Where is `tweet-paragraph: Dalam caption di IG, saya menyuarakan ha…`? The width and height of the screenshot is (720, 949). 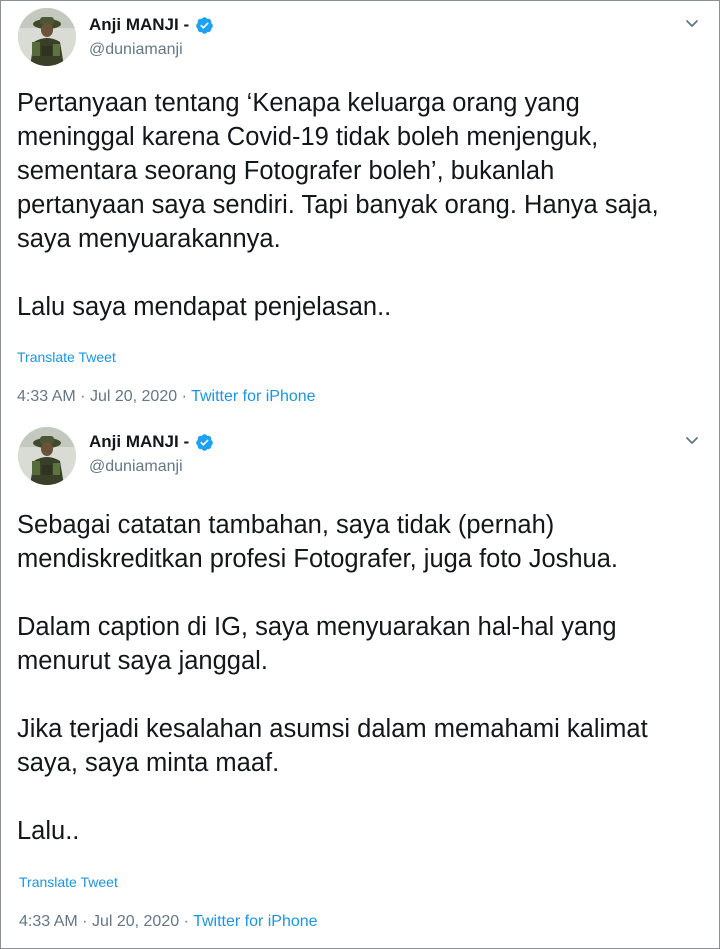 tweet-paragraph: Dalam caption di IG, saya menyuarakan ha… is located at coordinates (317, 644).